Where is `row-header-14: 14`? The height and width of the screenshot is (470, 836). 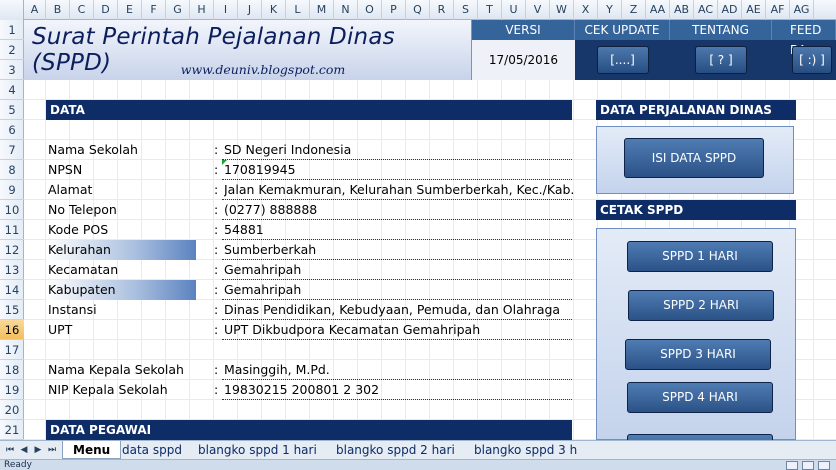 row-header-14: 14 is located at coordinates (12, 290).